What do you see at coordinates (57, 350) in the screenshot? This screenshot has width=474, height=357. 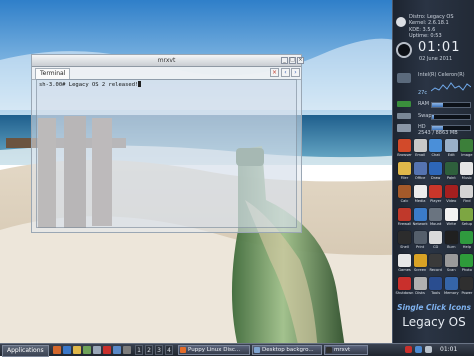 I see `browser-launcher-icon` at bounding box center [57, 350].